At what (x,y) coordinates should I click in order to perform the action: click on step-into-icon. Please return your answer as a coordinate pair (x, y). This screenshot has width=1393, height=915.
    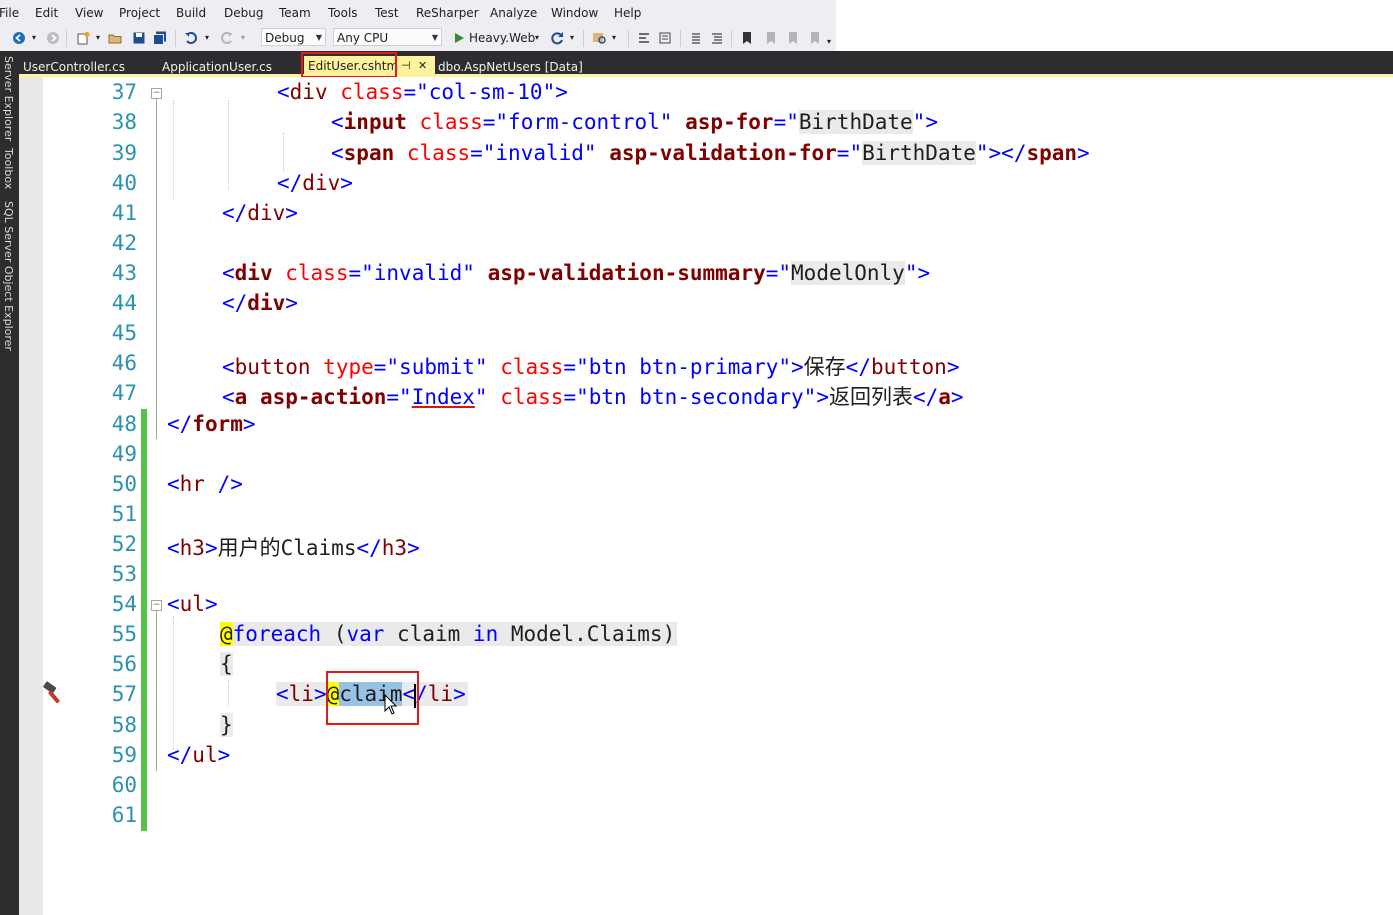
    Looking at the image, I should click on (644, 38).